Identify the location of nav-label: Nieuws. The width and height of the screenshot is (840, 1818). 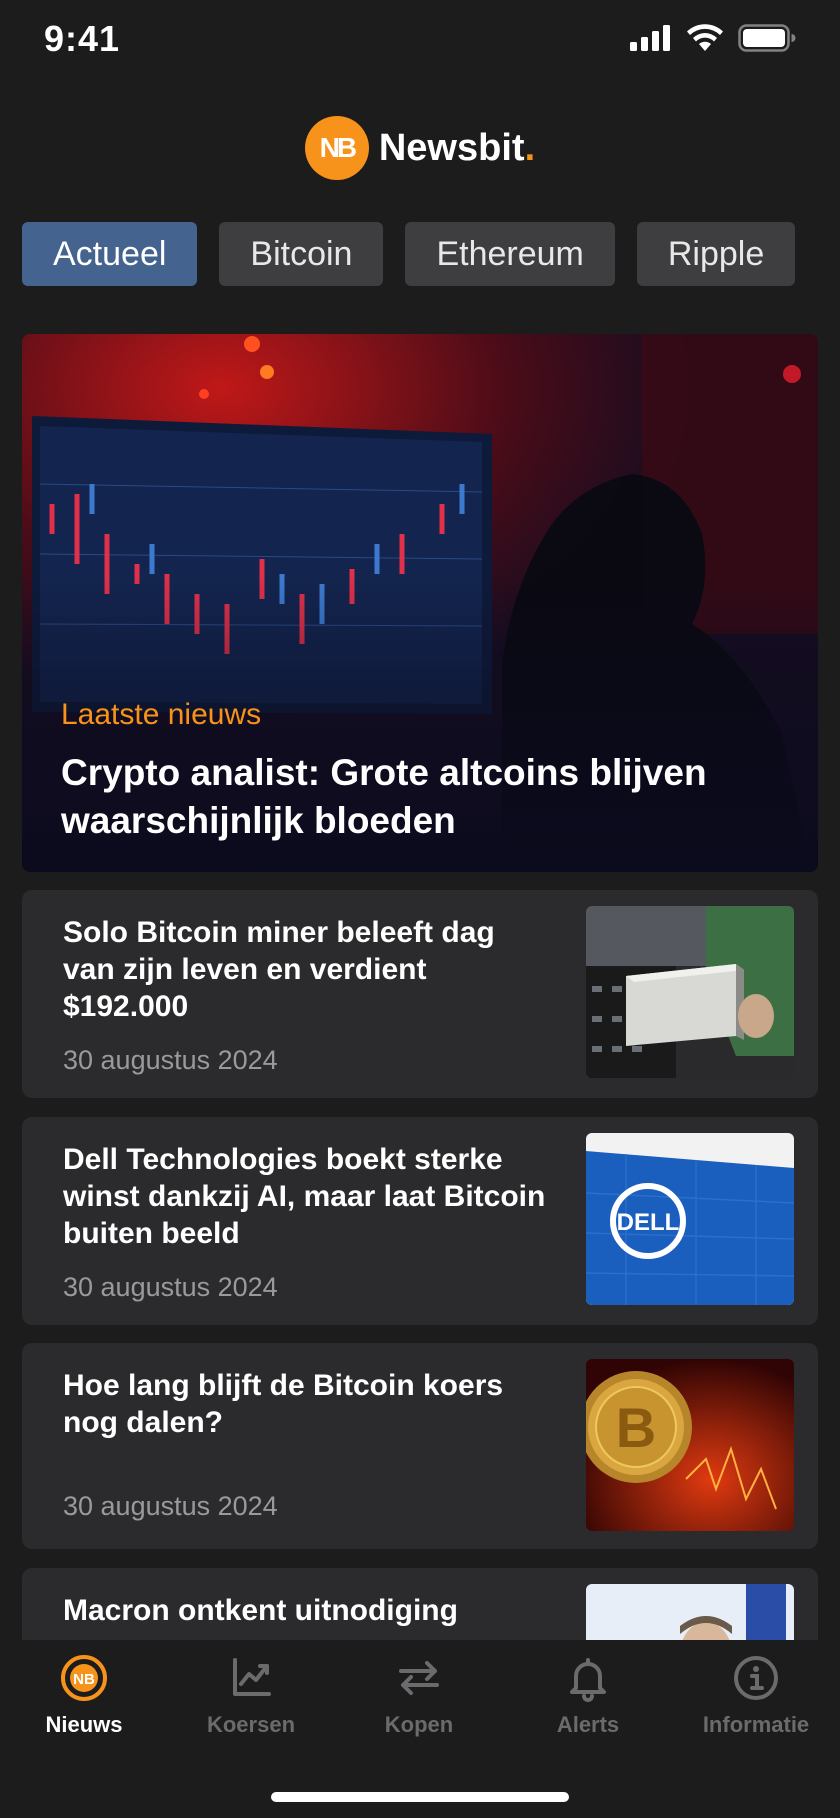
(84, 1724).